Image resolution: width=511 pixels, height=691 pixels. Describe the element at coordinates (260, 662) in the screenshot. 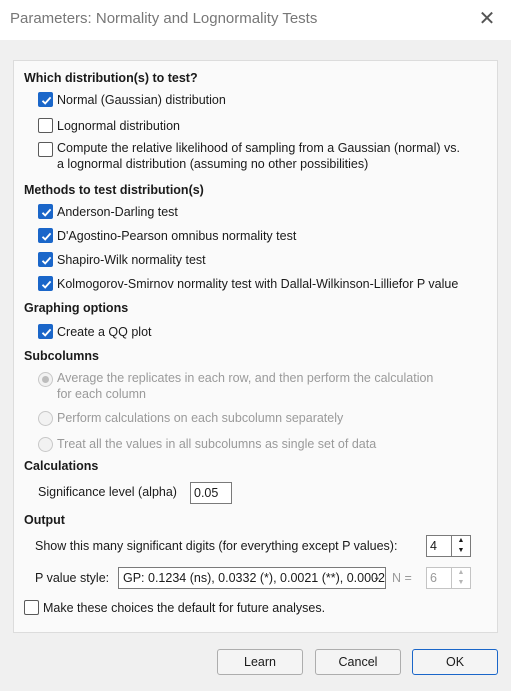

I see `learn-button: Learn` at that location.